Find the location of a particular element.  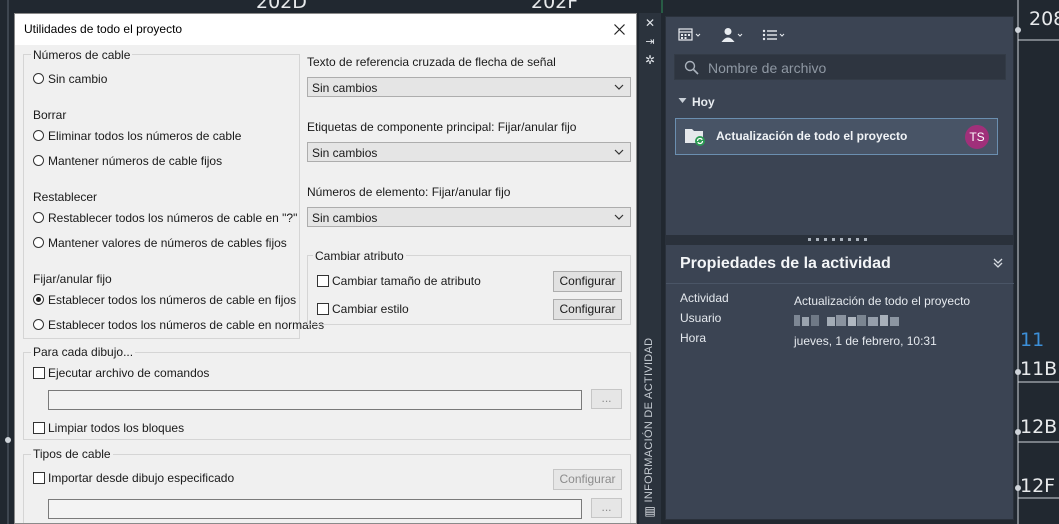

list-icon is located at coordinates (773, 35).